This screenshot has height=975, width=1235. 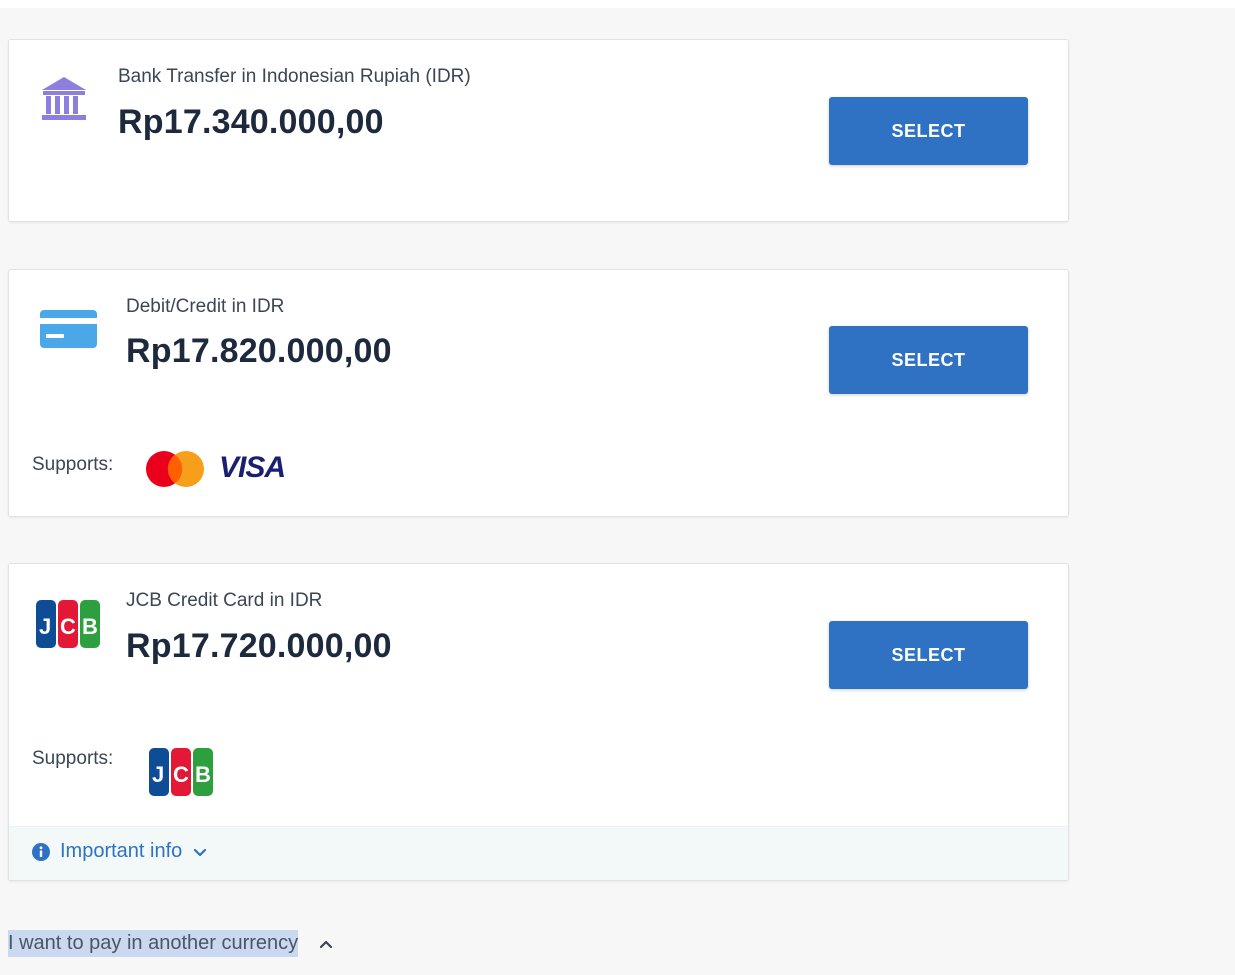 I want to click on info-icon, so click(x=41, y=851).